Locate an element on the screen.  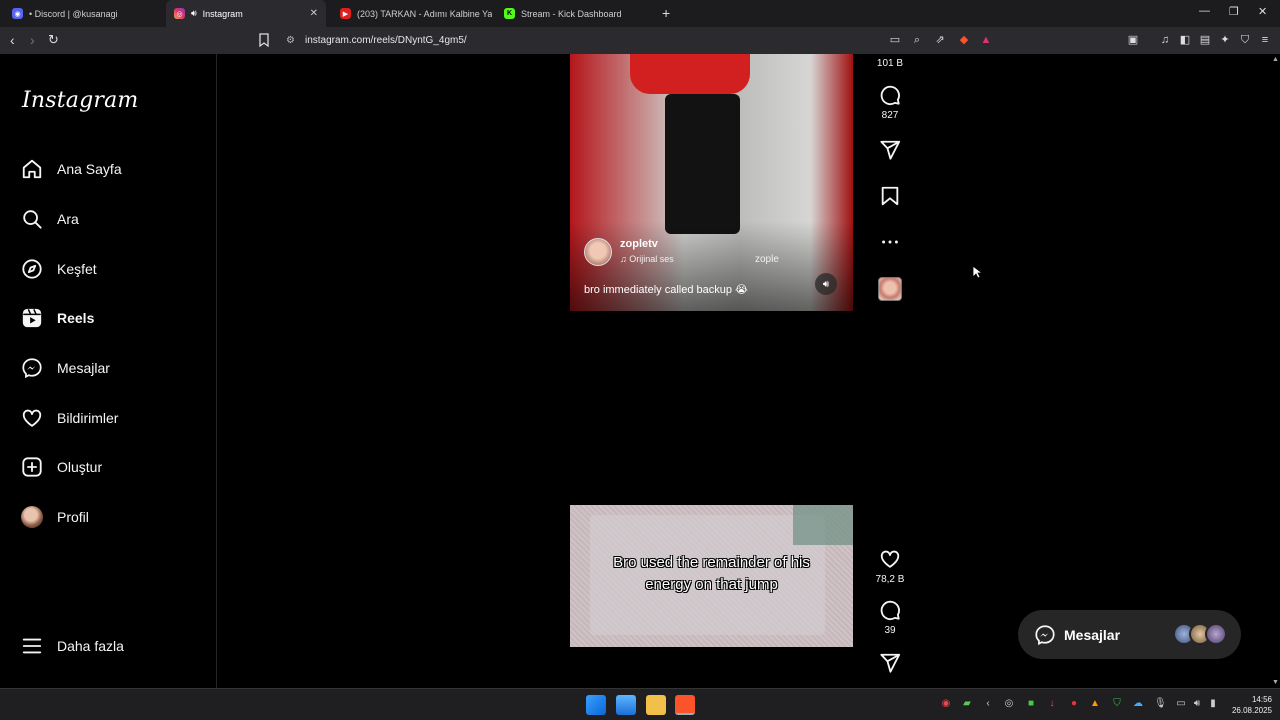
sidebar-item-home: Ana Sayfa is located at coordinates (71, 169).